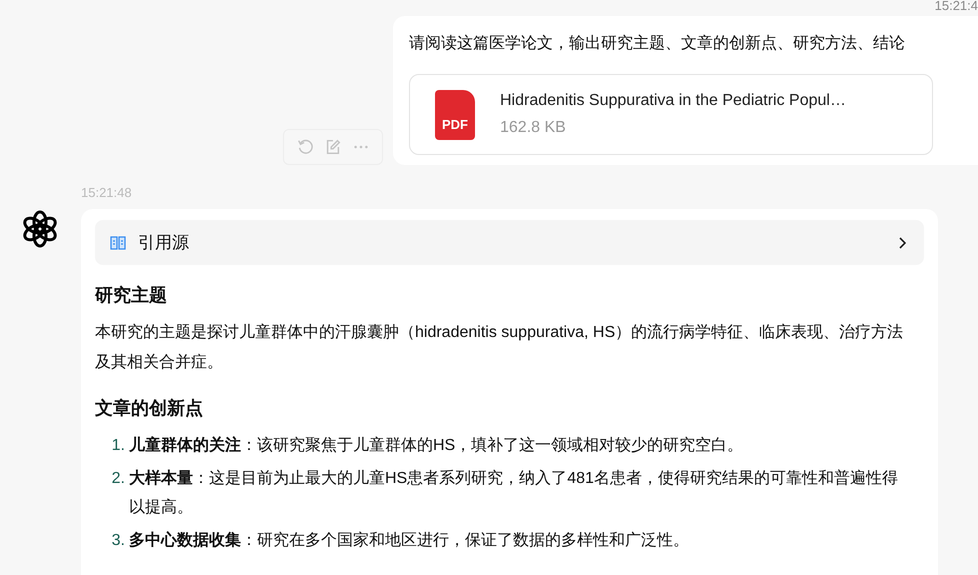 The width and height of the screenshot is (978, 575). I want to click on sources-label: 引用源, so click(163, 243).